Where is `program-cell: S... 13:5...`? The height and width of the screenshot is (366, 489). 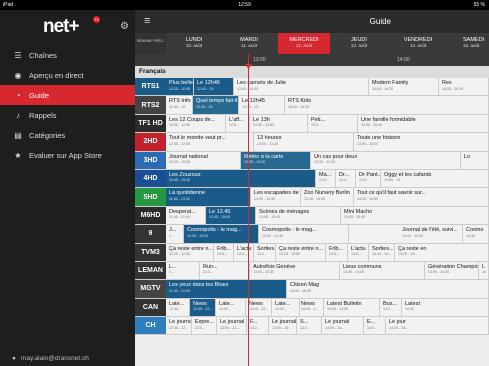 program-cell: S... 13:5... is located at coordinates (309, 326).